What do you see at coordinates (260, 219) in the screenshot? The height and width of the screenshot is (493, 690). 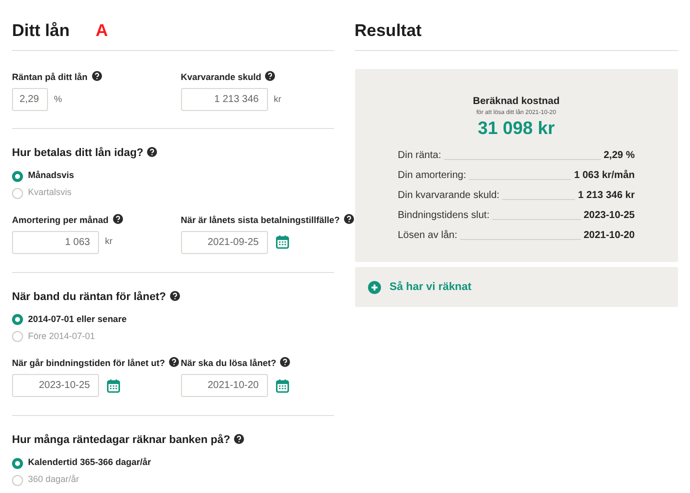 I see `field-label: När är lånets sista betalningstillfälle?` at bounding box center [260, 219].